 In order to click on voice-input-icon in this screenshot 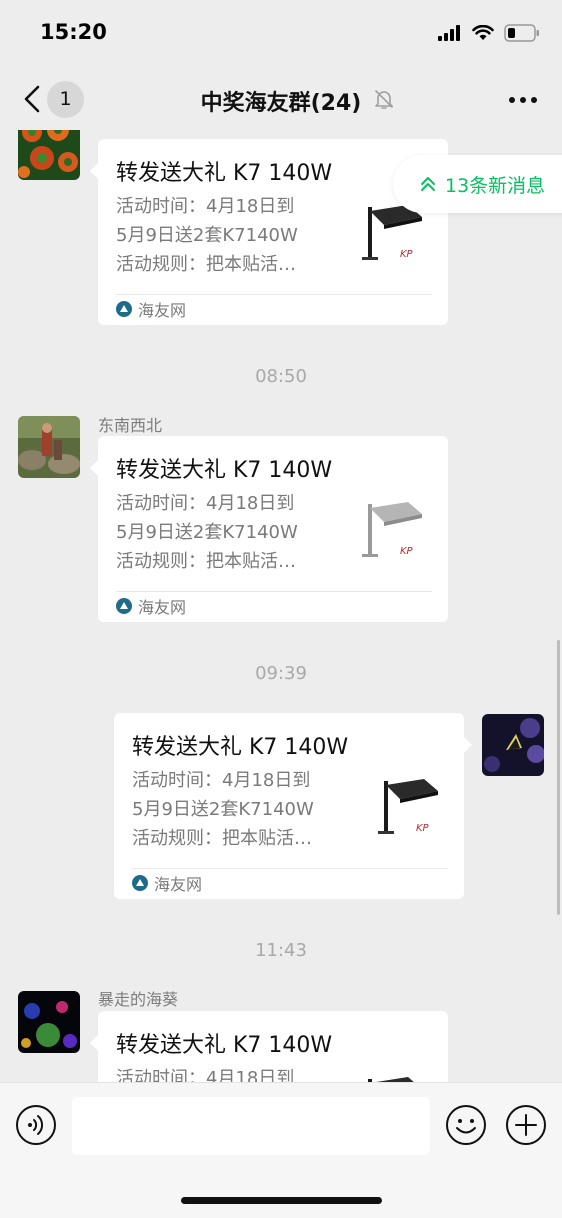, I will do `click(36, 1125)`.